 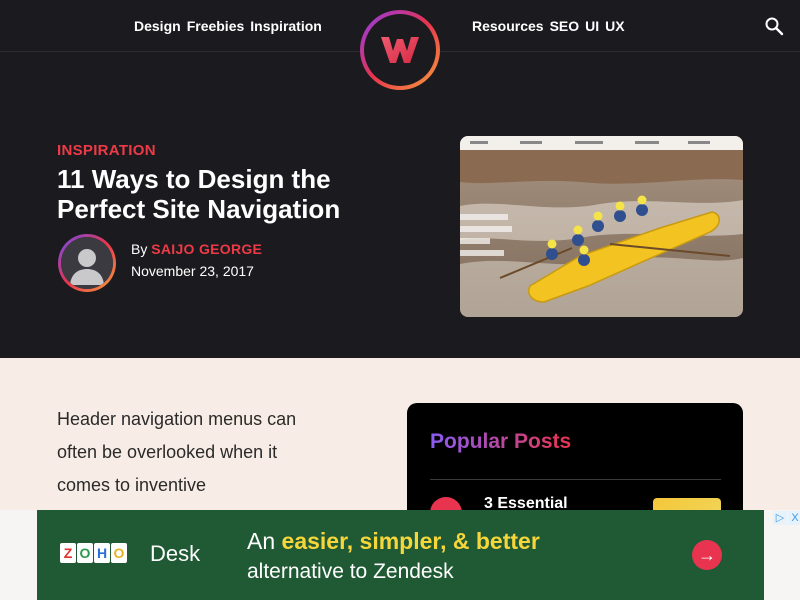 What do you see at coordinates (410, 541) in the screenshot?
I see `ad-headline-highlight: easier, simpler, & better` at bounding box center [410, 541].